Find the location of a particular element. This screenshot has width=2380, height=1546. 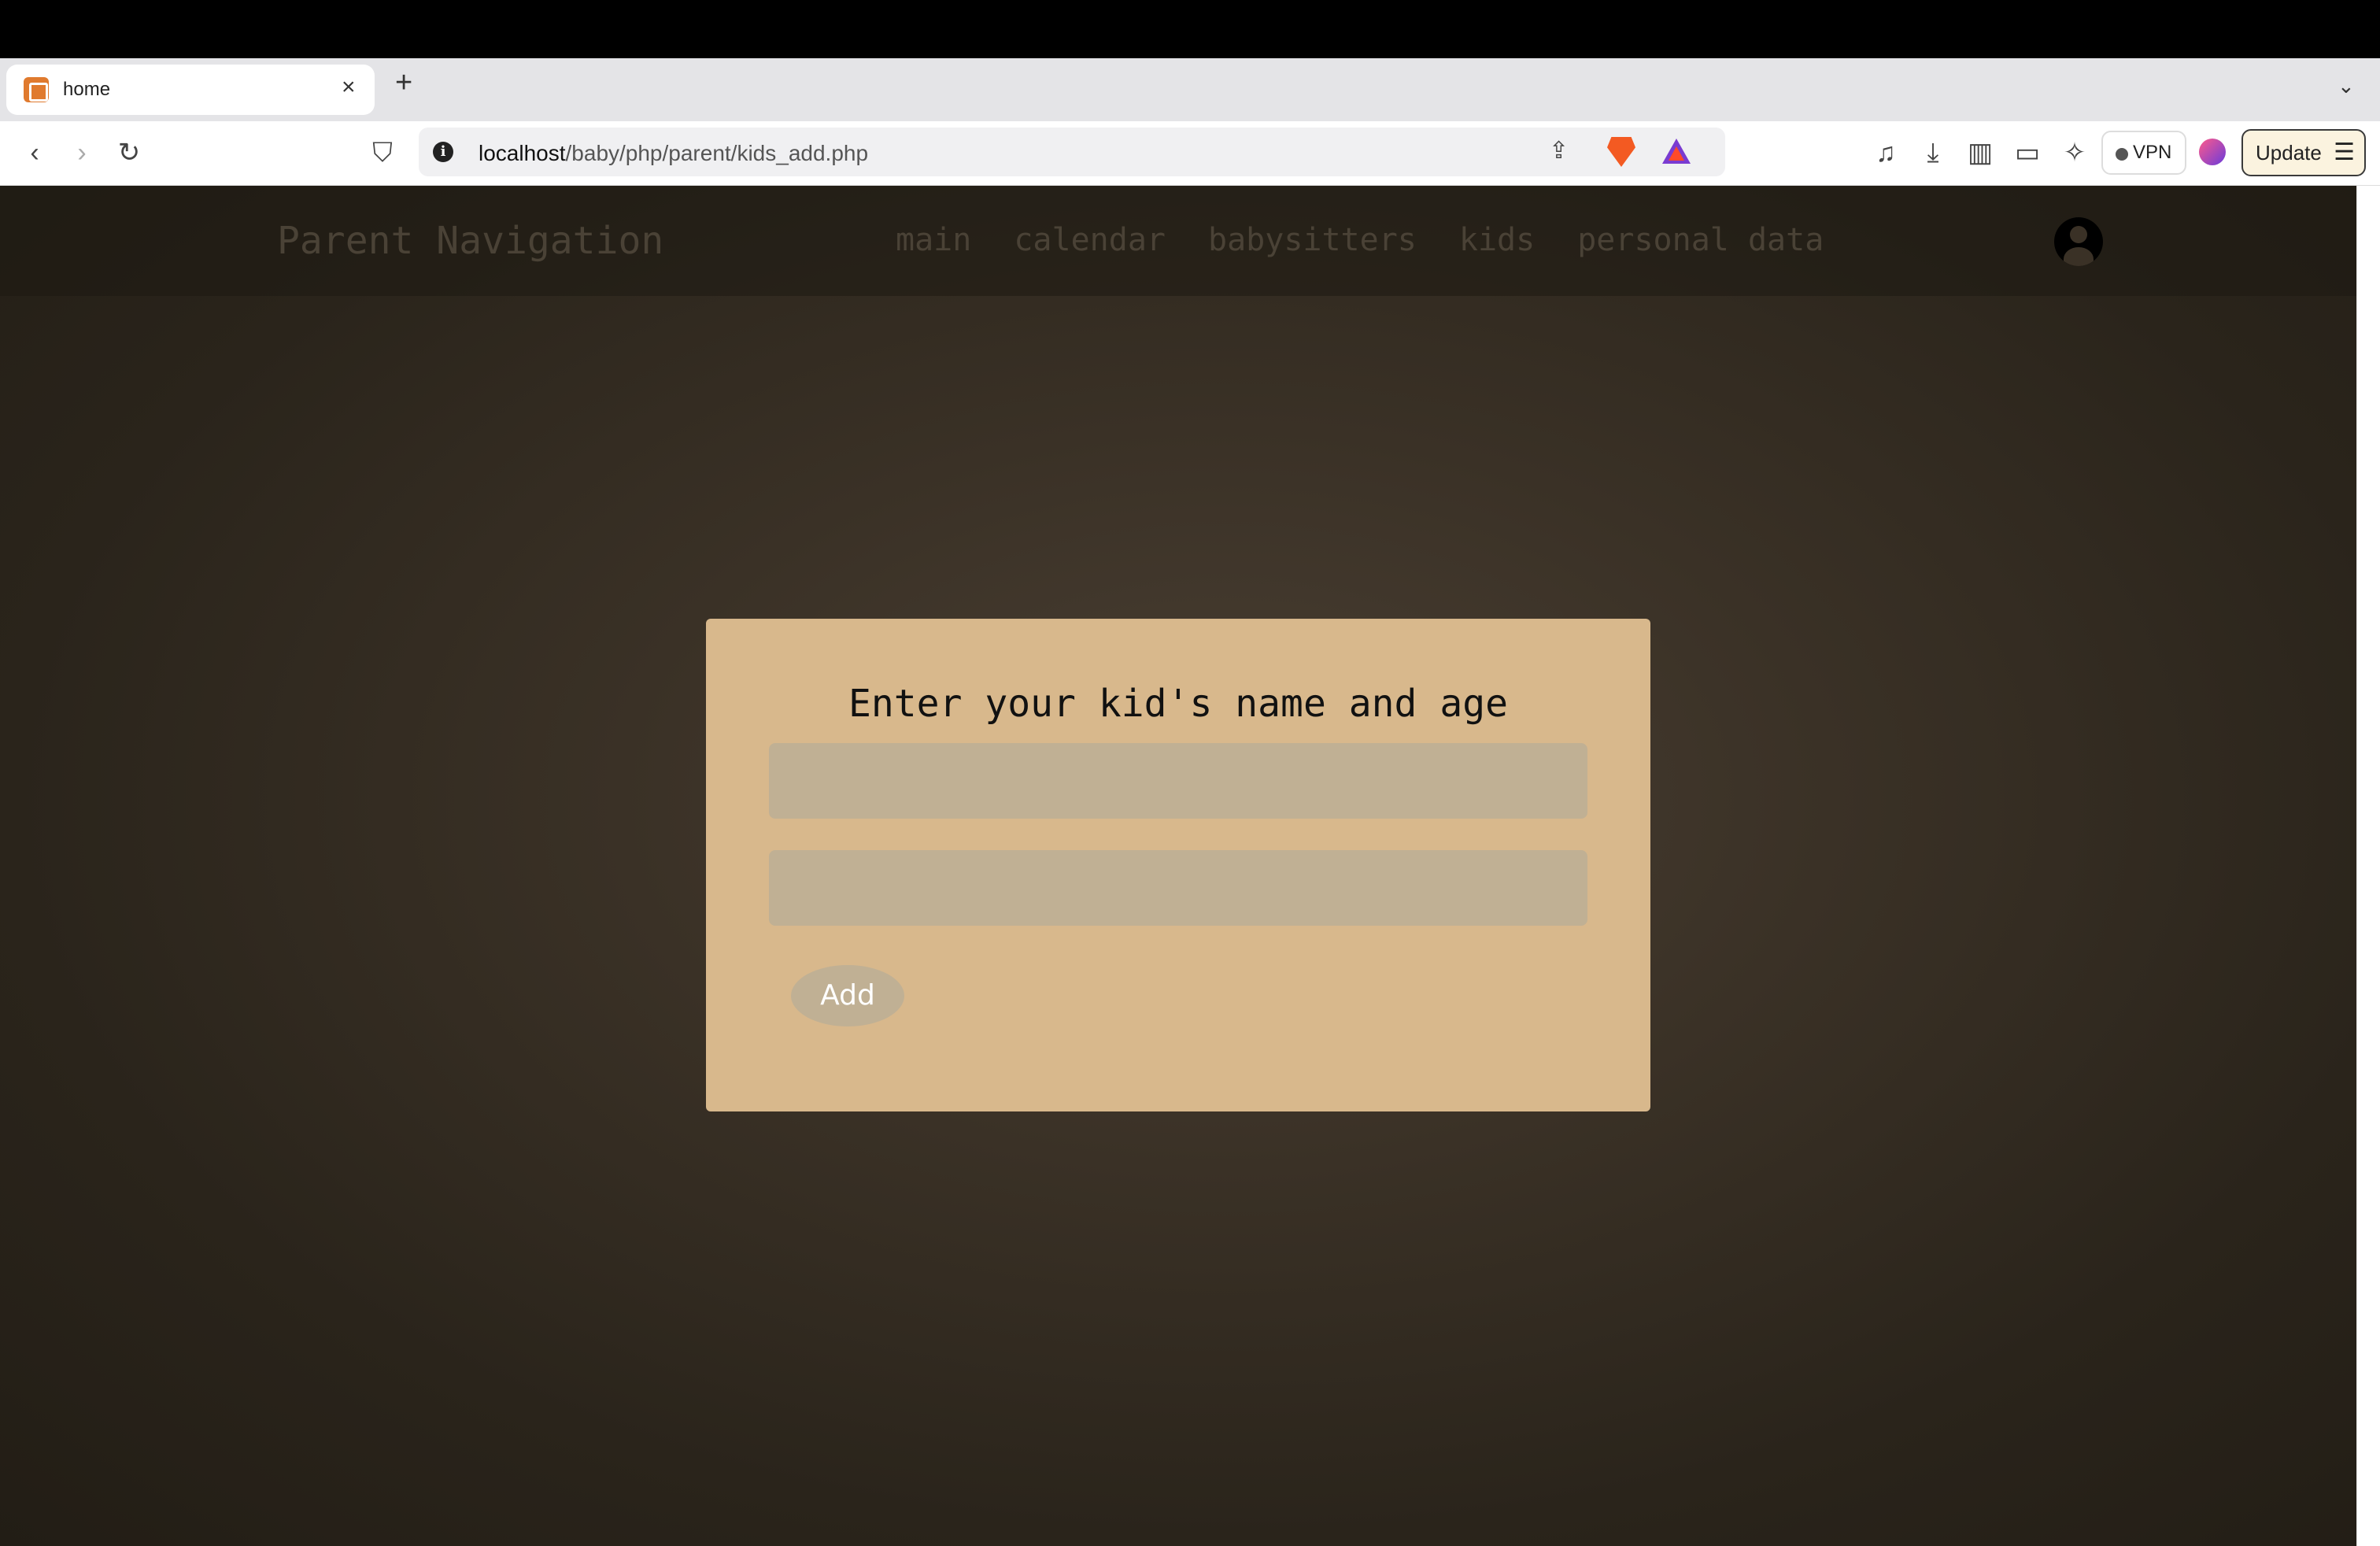

nav-link-babysitters: babysitters is located at coordinates (1312, 240).